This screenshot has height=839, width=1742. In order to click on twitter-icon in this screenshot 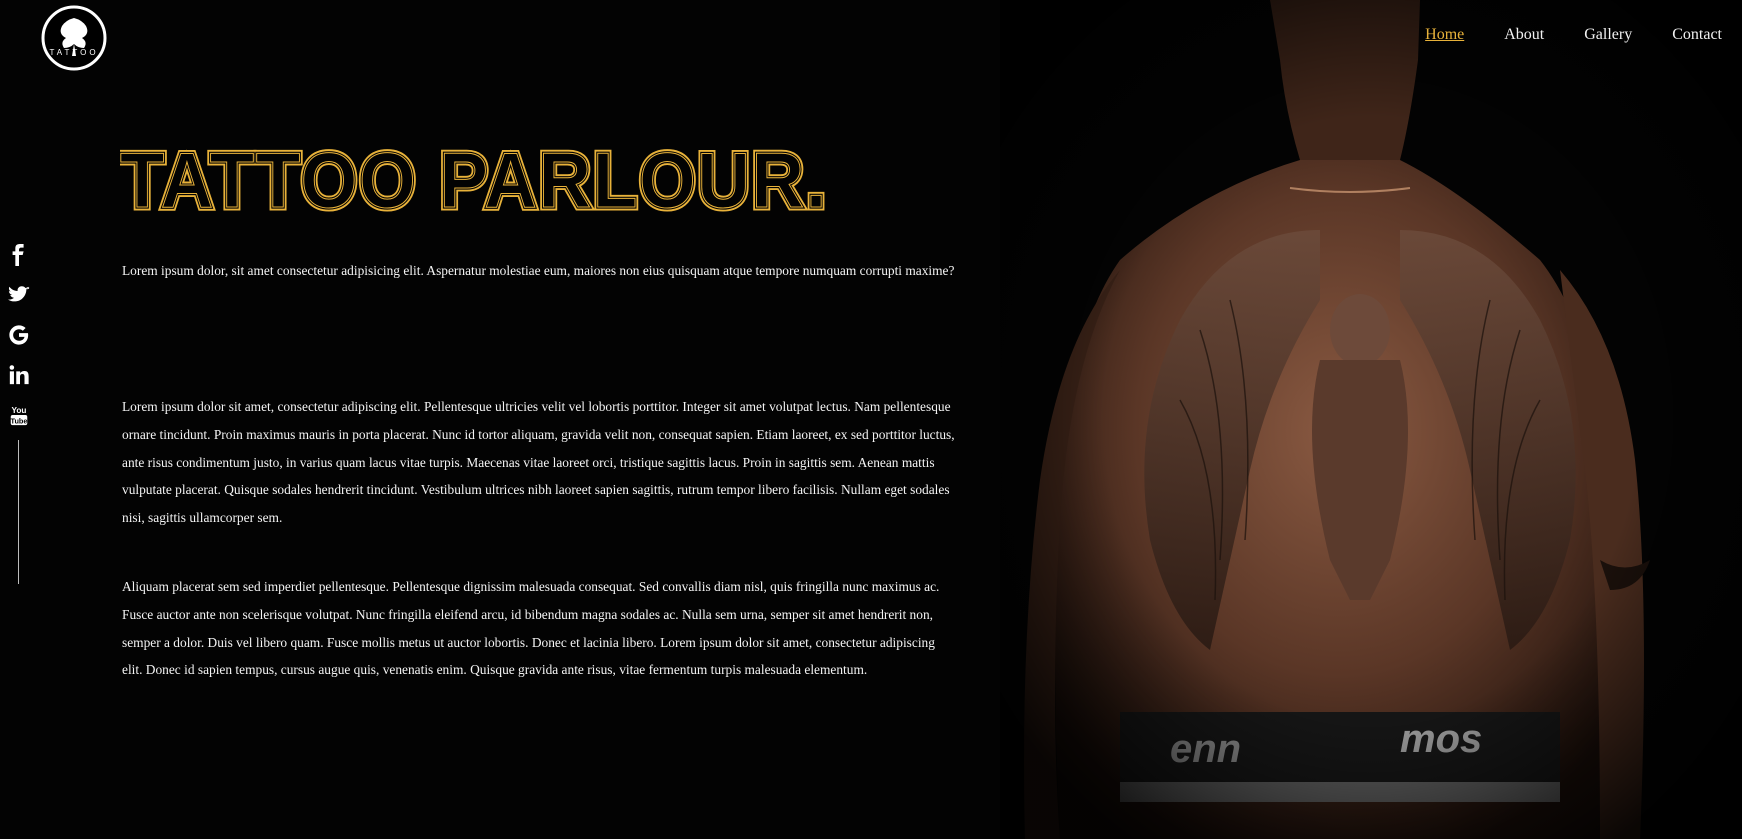, I will do `click(19, 295)`.